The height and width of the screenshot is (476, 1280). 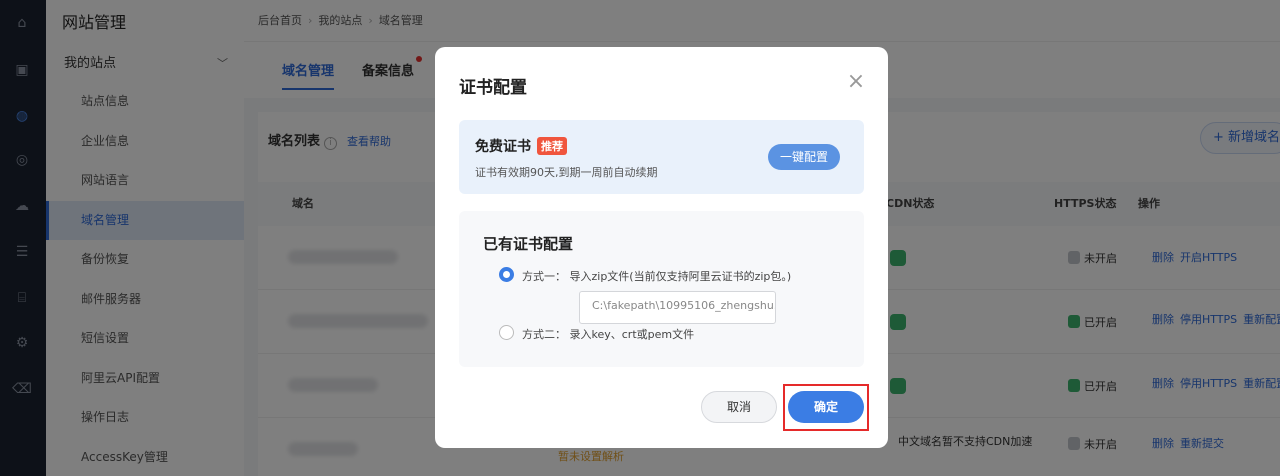 I want to click on close-icon: ×, so click(x=856, y=82).